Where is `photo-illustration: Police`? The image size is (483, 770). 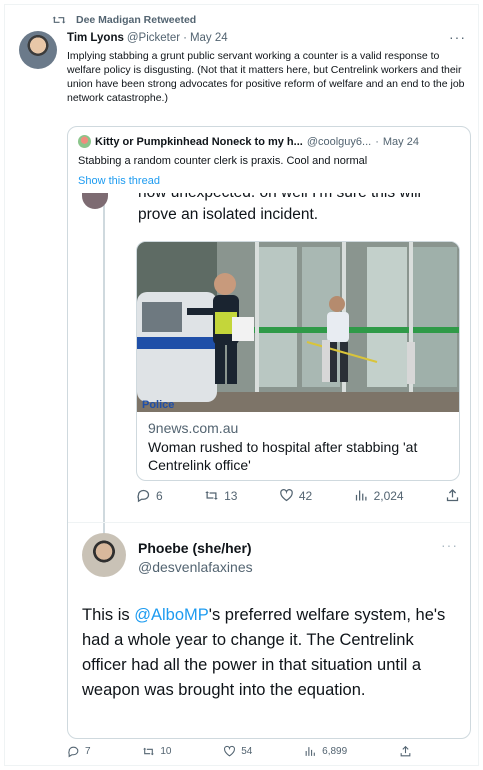 photo-illustration: Police is located at coordinates (298, 327).